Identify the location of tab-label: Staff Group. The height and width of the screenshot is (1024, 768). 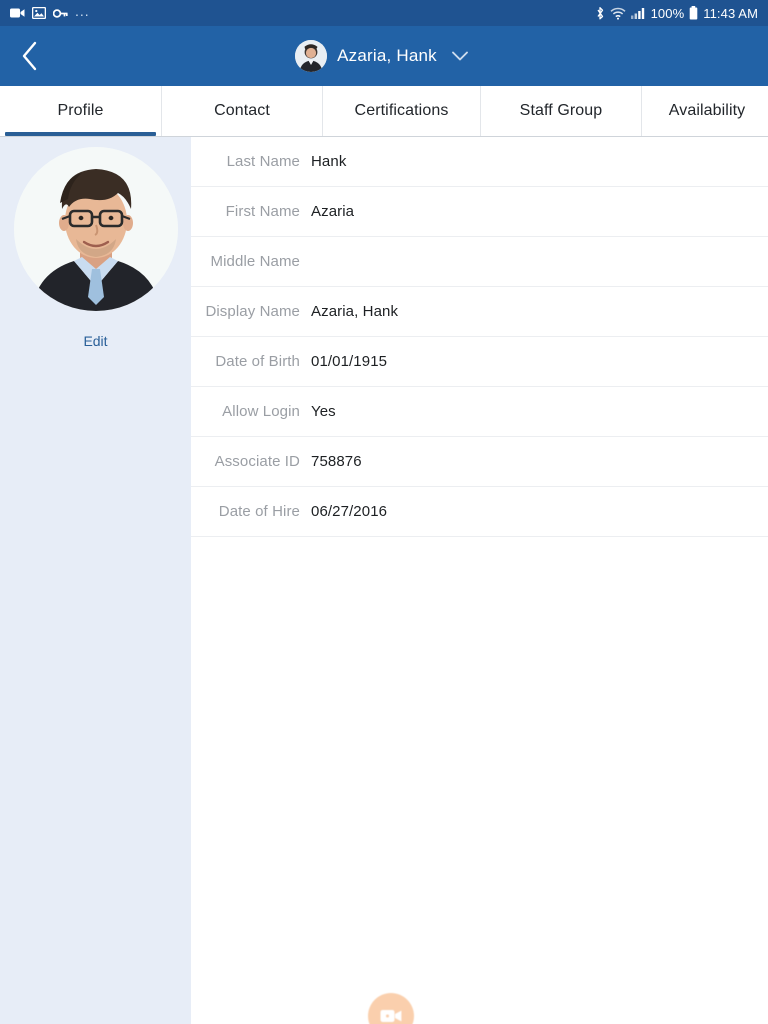
(561, 110).